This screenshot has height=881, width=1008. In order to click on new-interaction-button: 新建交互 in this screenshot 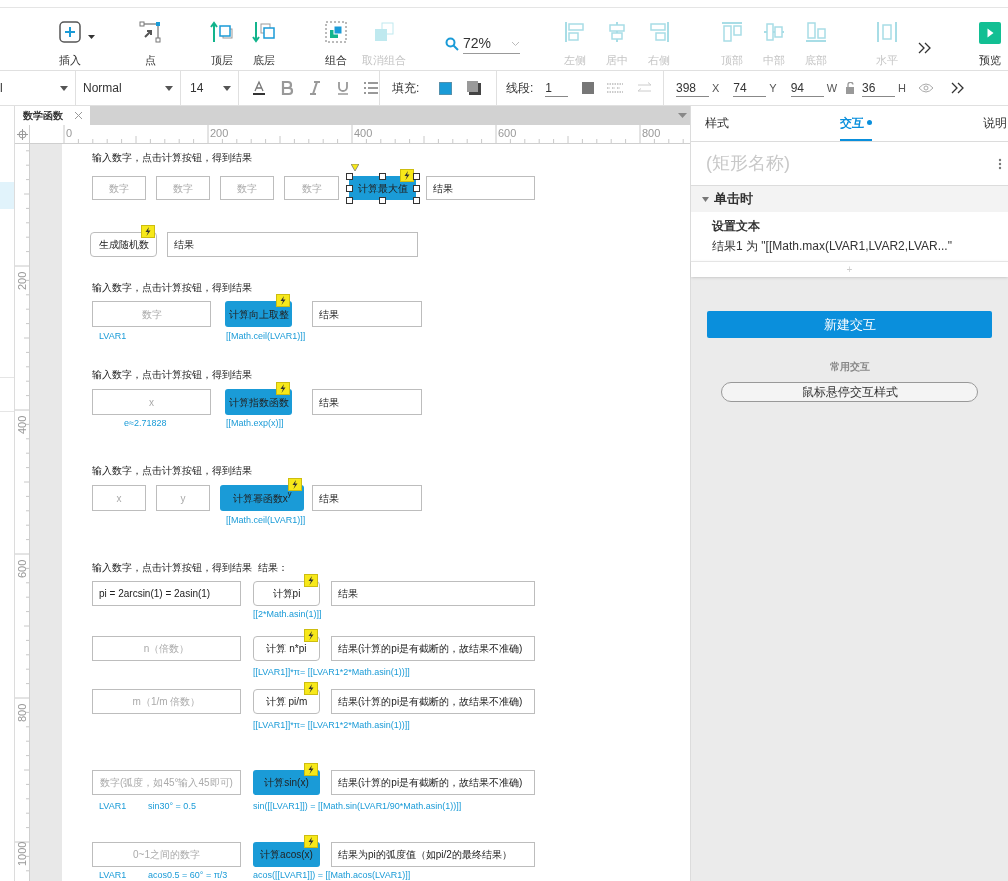, I will do `click(849, 324)`.